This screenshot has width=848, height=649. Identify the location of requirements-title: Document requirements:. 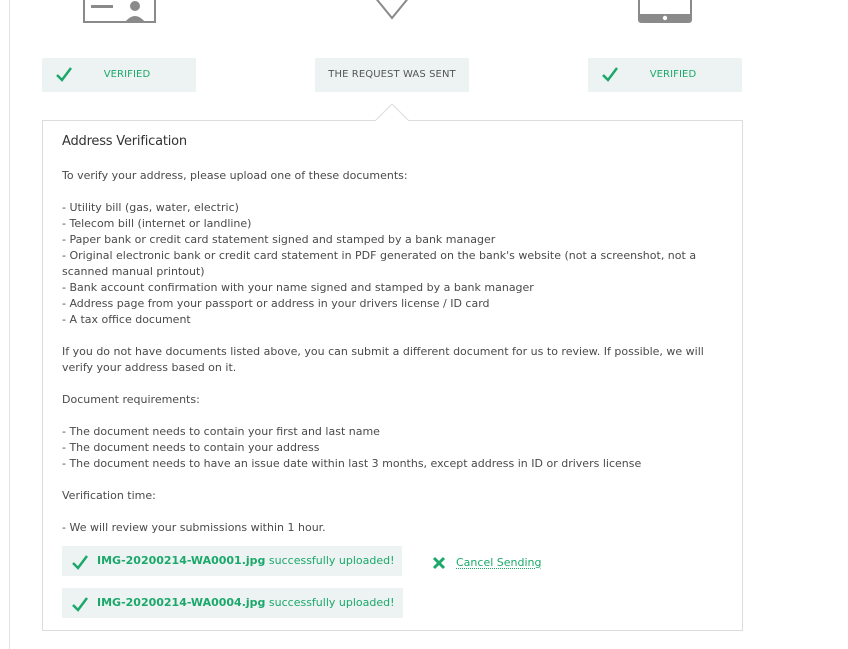
(131, 399).